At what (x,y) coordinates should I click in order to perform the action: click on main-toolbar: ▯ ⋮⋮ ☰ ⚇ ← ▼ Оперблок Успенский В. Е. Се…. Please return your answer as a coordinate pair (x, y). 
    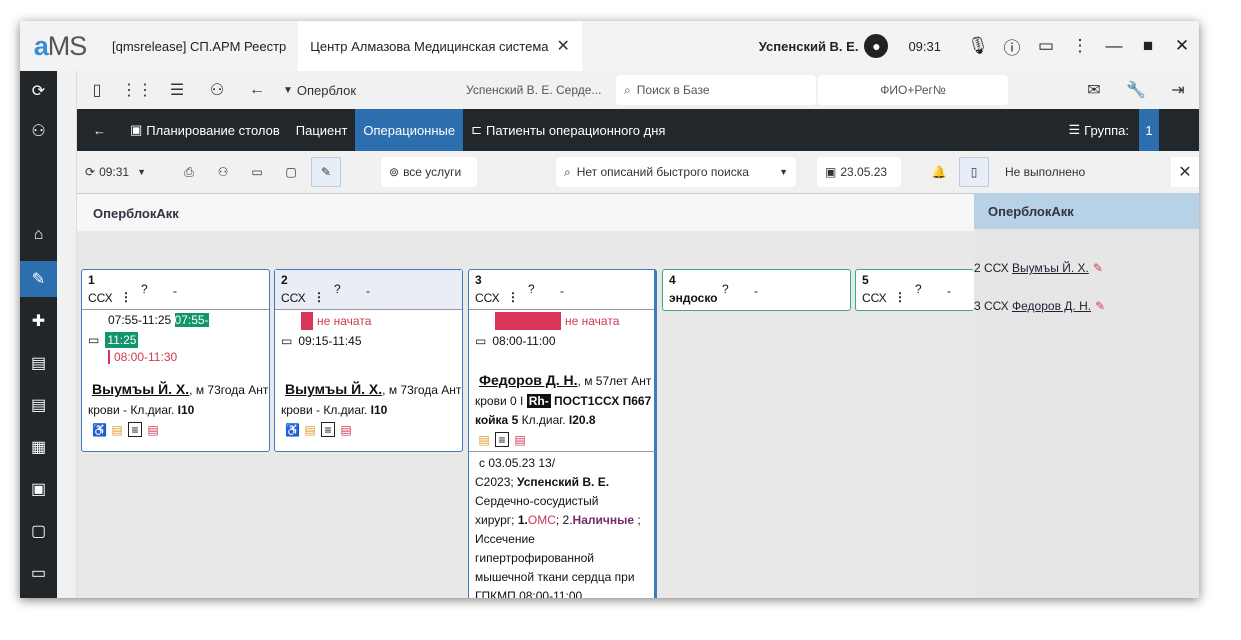
    Looking at the image, I should click on (638, 90).